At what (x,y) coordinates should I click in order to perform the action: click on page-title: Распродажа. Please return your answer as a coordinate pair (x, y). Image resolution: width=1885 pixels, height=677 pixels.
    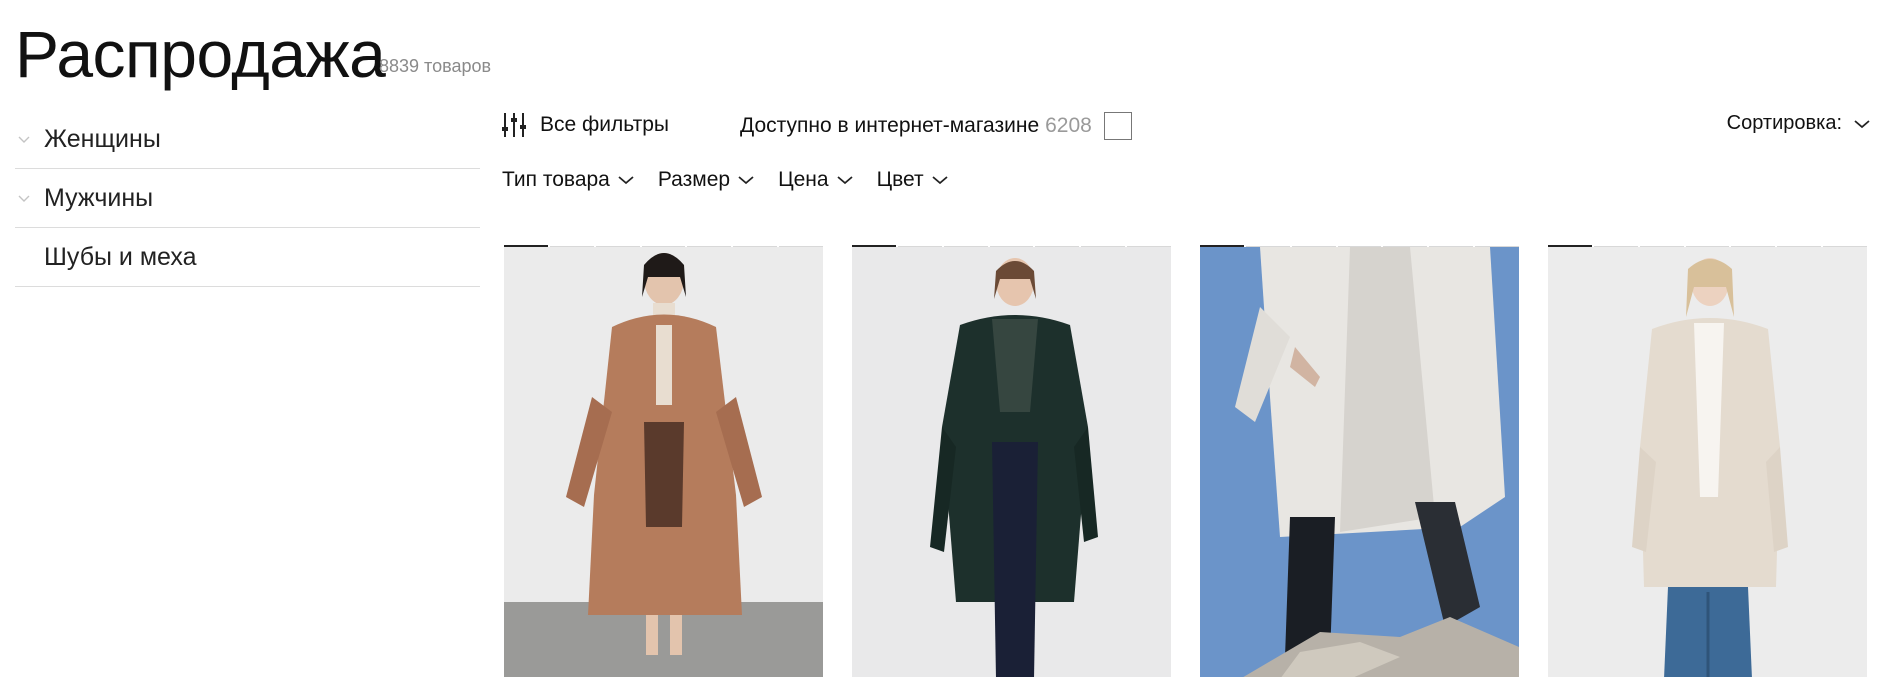
    Looking at the image, I should click on (200, 54).